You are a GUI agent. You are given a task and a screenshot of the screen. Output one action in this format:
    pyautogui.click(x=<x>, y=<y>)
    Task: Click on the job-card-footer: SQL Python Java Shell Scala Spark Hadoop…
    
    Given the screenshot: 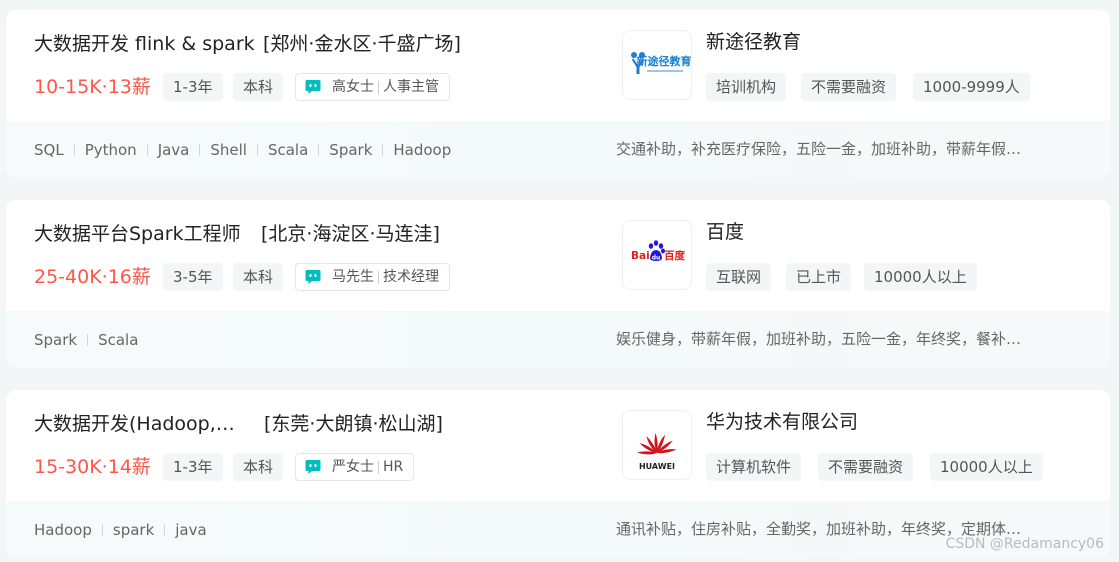 What is the action you would take?
    pyautogui.click(x=558, y=149)
    